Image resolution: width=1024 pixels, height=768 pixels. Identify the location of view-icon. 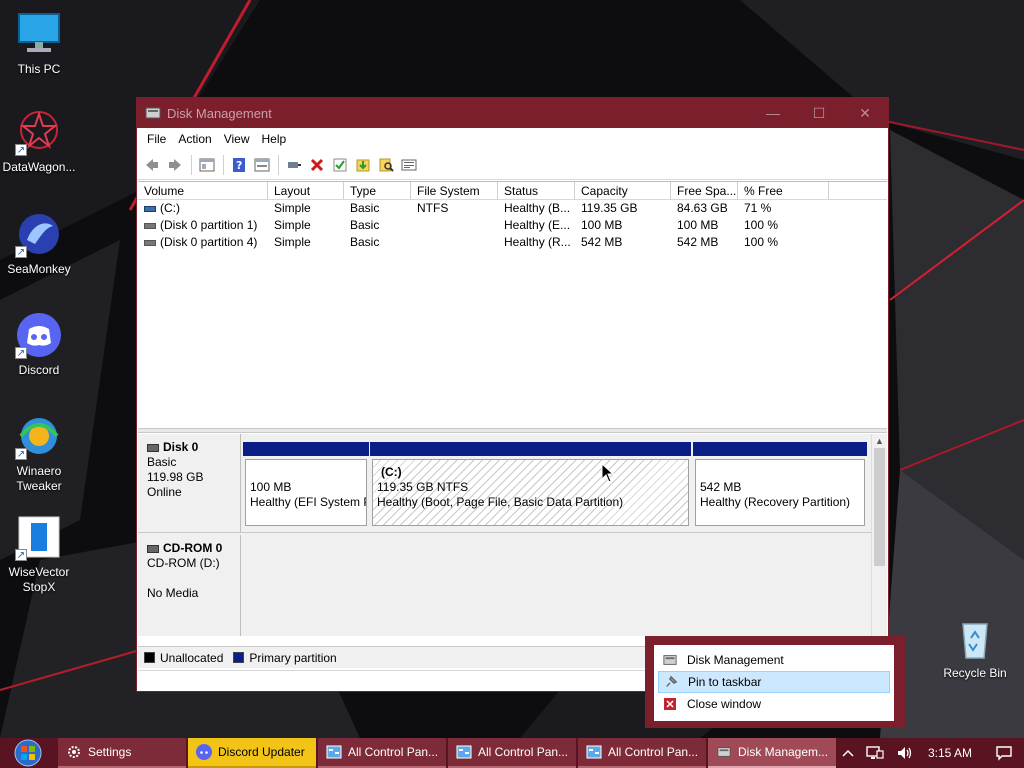
(262, 165).